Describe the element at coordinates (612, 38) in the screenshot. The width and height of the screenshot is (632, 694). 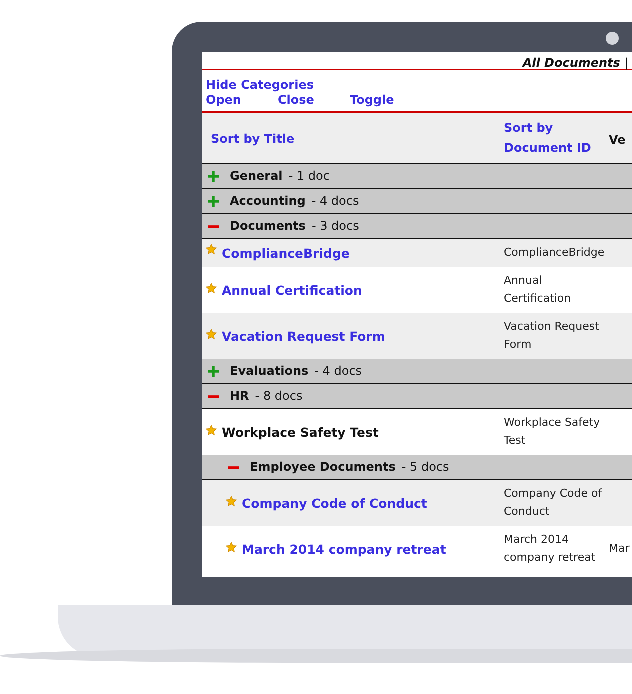
I see `camera-icon` at that location.